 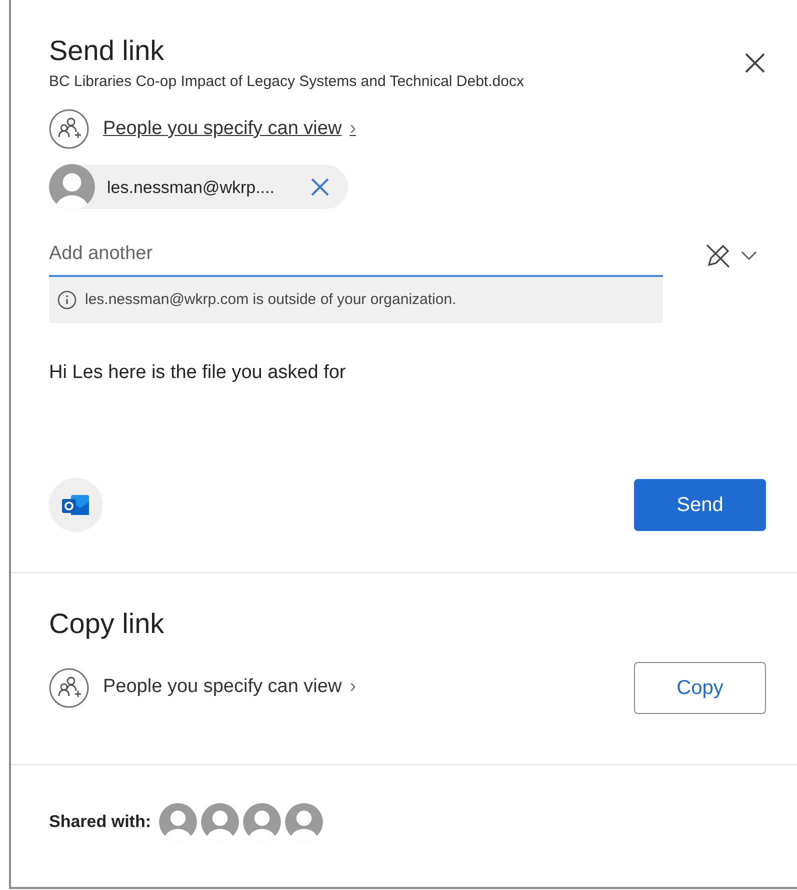 What do you see at coordinates (700, 504) in the screenshot?
I see `send-button: Send` at bounding box center [700, 504].